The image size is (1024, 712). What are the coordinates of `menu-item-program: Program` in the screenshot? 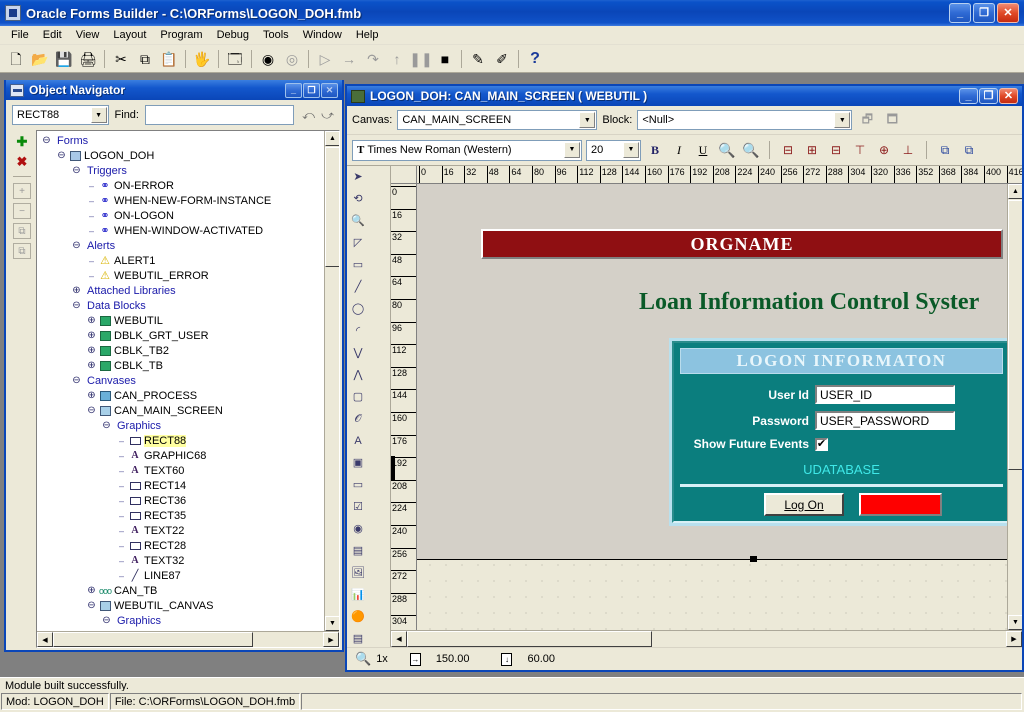 It's located at (181, 35).